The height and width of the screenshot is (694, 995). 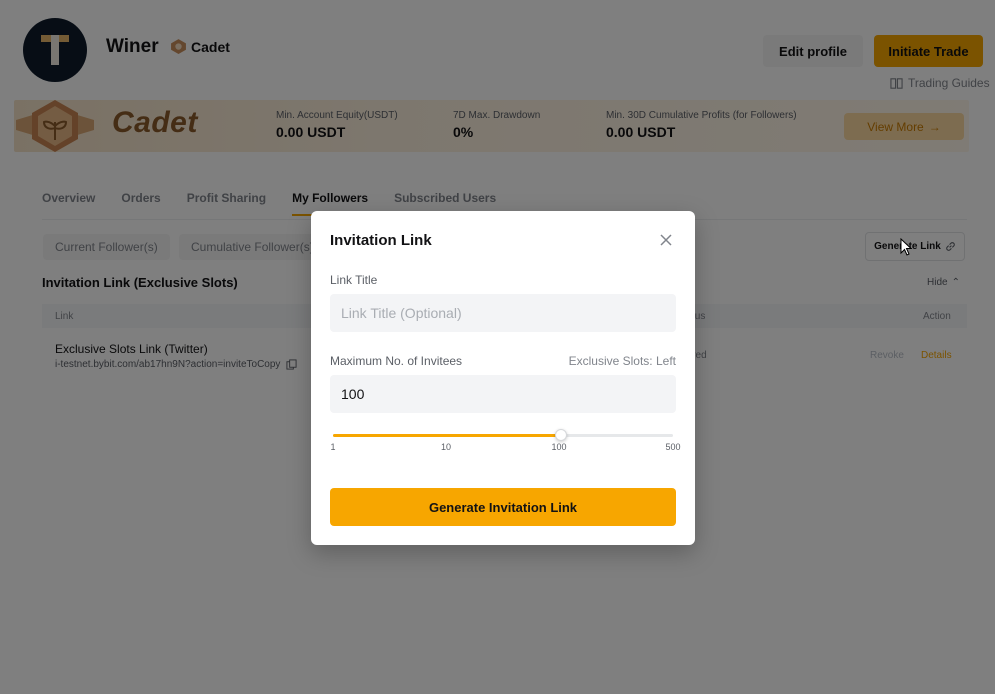 I want to click on max-invitees-input, so click(x=503, y=394).